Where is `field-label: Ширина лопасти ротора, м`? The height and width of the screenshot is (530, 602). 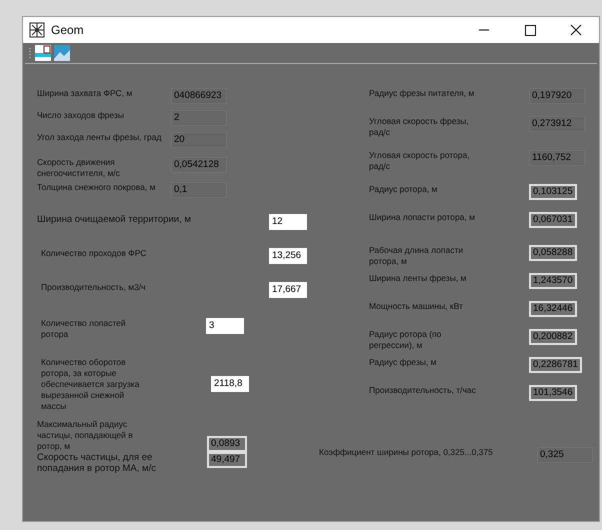 field-label: Ширина лопасти ротора, м is located at coordinates (422, 217).